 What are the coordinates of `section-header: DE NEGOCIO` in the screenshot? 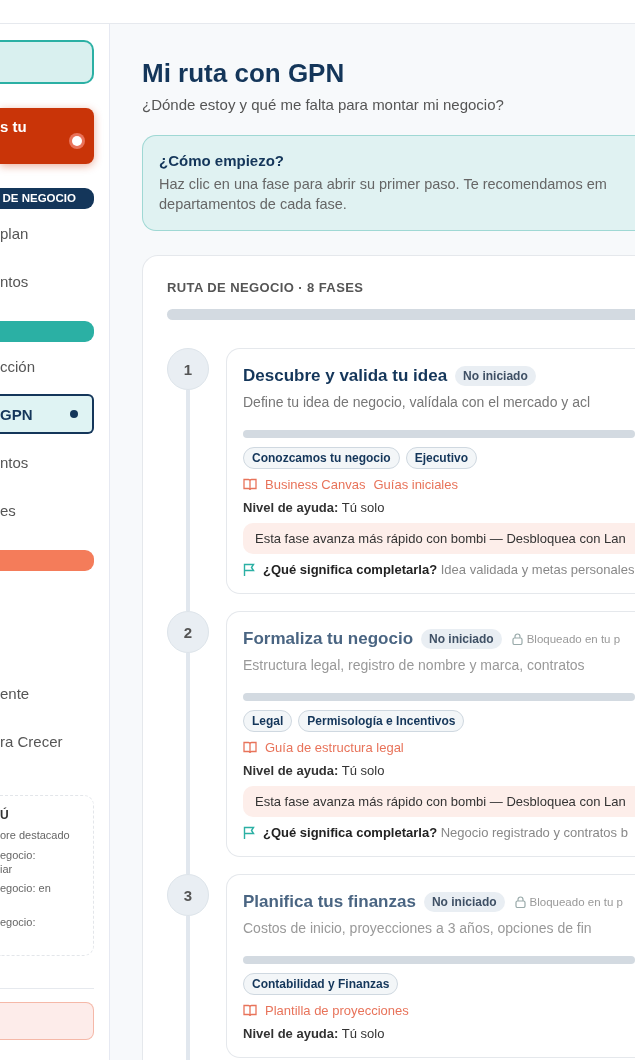 It's located at (47, 198).